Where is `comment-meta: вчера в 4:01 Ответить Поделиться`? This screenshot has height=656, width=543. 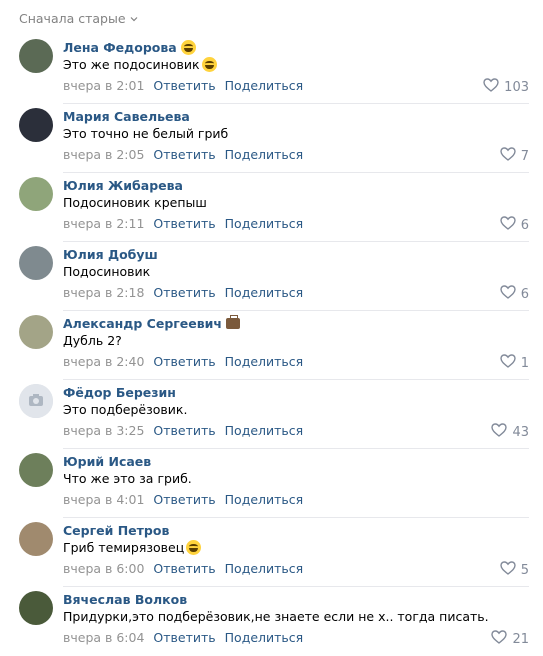
comment-meta: вчера в 4:01 Ответить Поделиться is located at coordinates (183, 499).